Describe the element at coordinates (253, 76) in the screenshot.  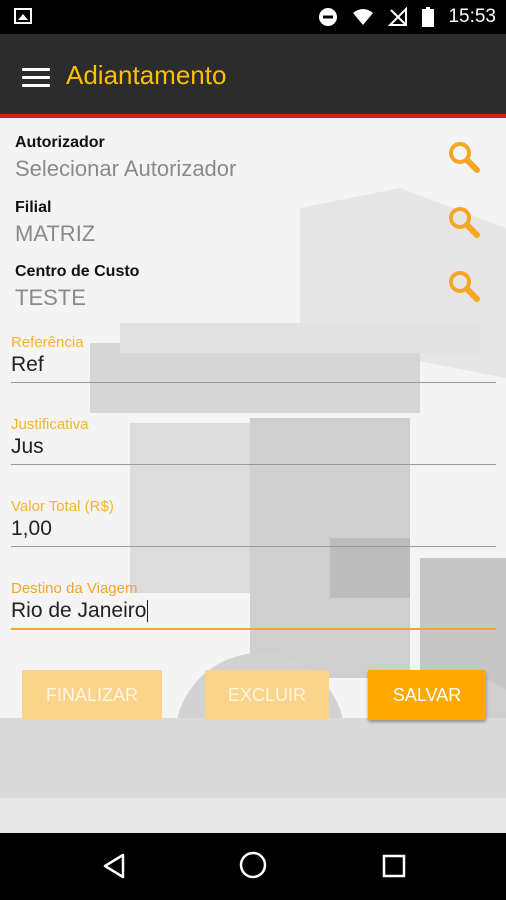
I see `app-bar: Adiantamento` at that location.